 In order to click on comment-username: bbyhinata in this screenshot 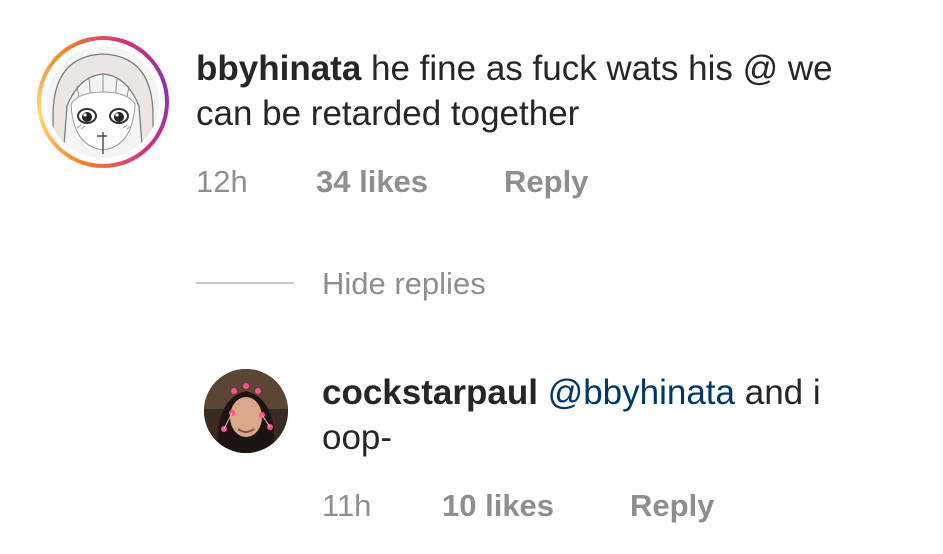, I will do `click(278, 68)`.